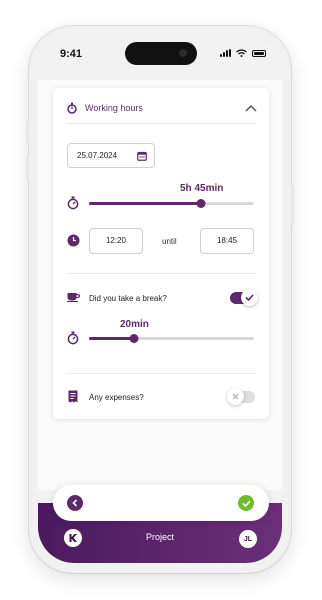  I want to click on until-label: until, so click(169, 241).